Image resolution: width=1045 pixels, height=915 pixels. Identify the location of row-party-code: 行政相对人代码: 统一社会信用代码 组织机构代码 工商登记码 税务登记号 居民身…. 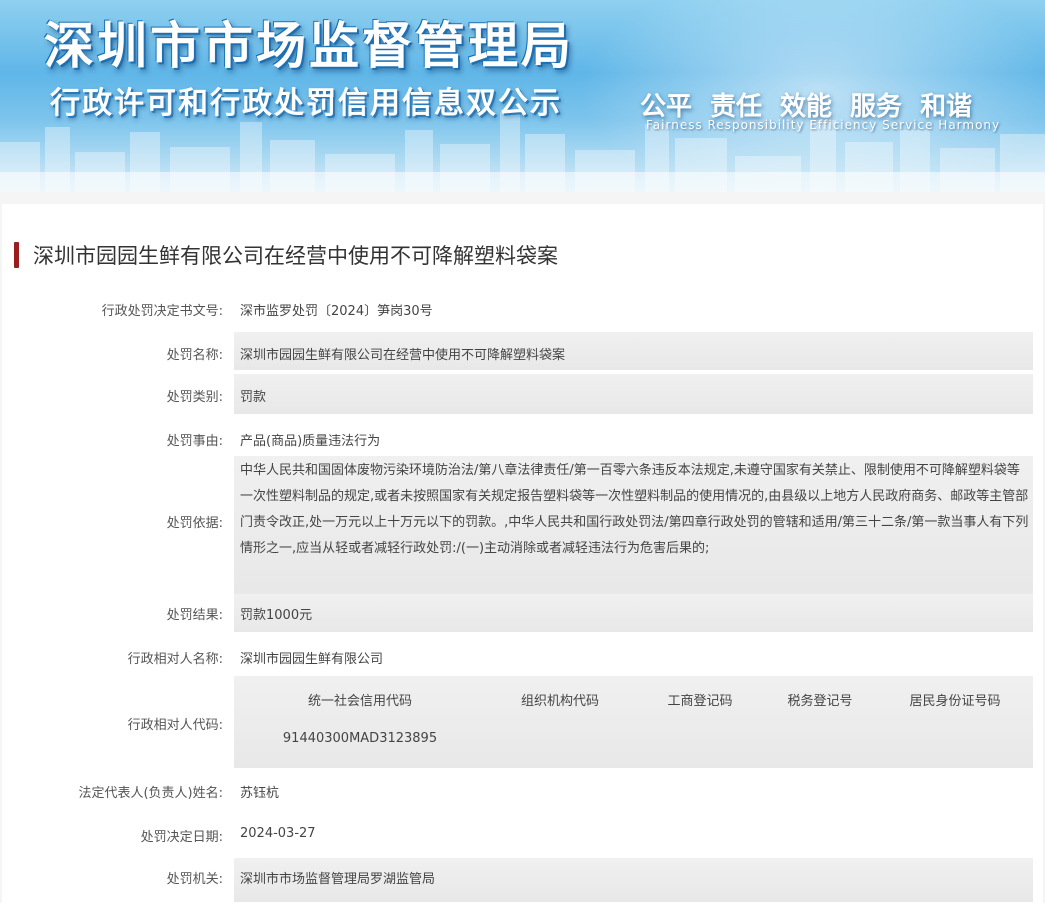
(522, 722).